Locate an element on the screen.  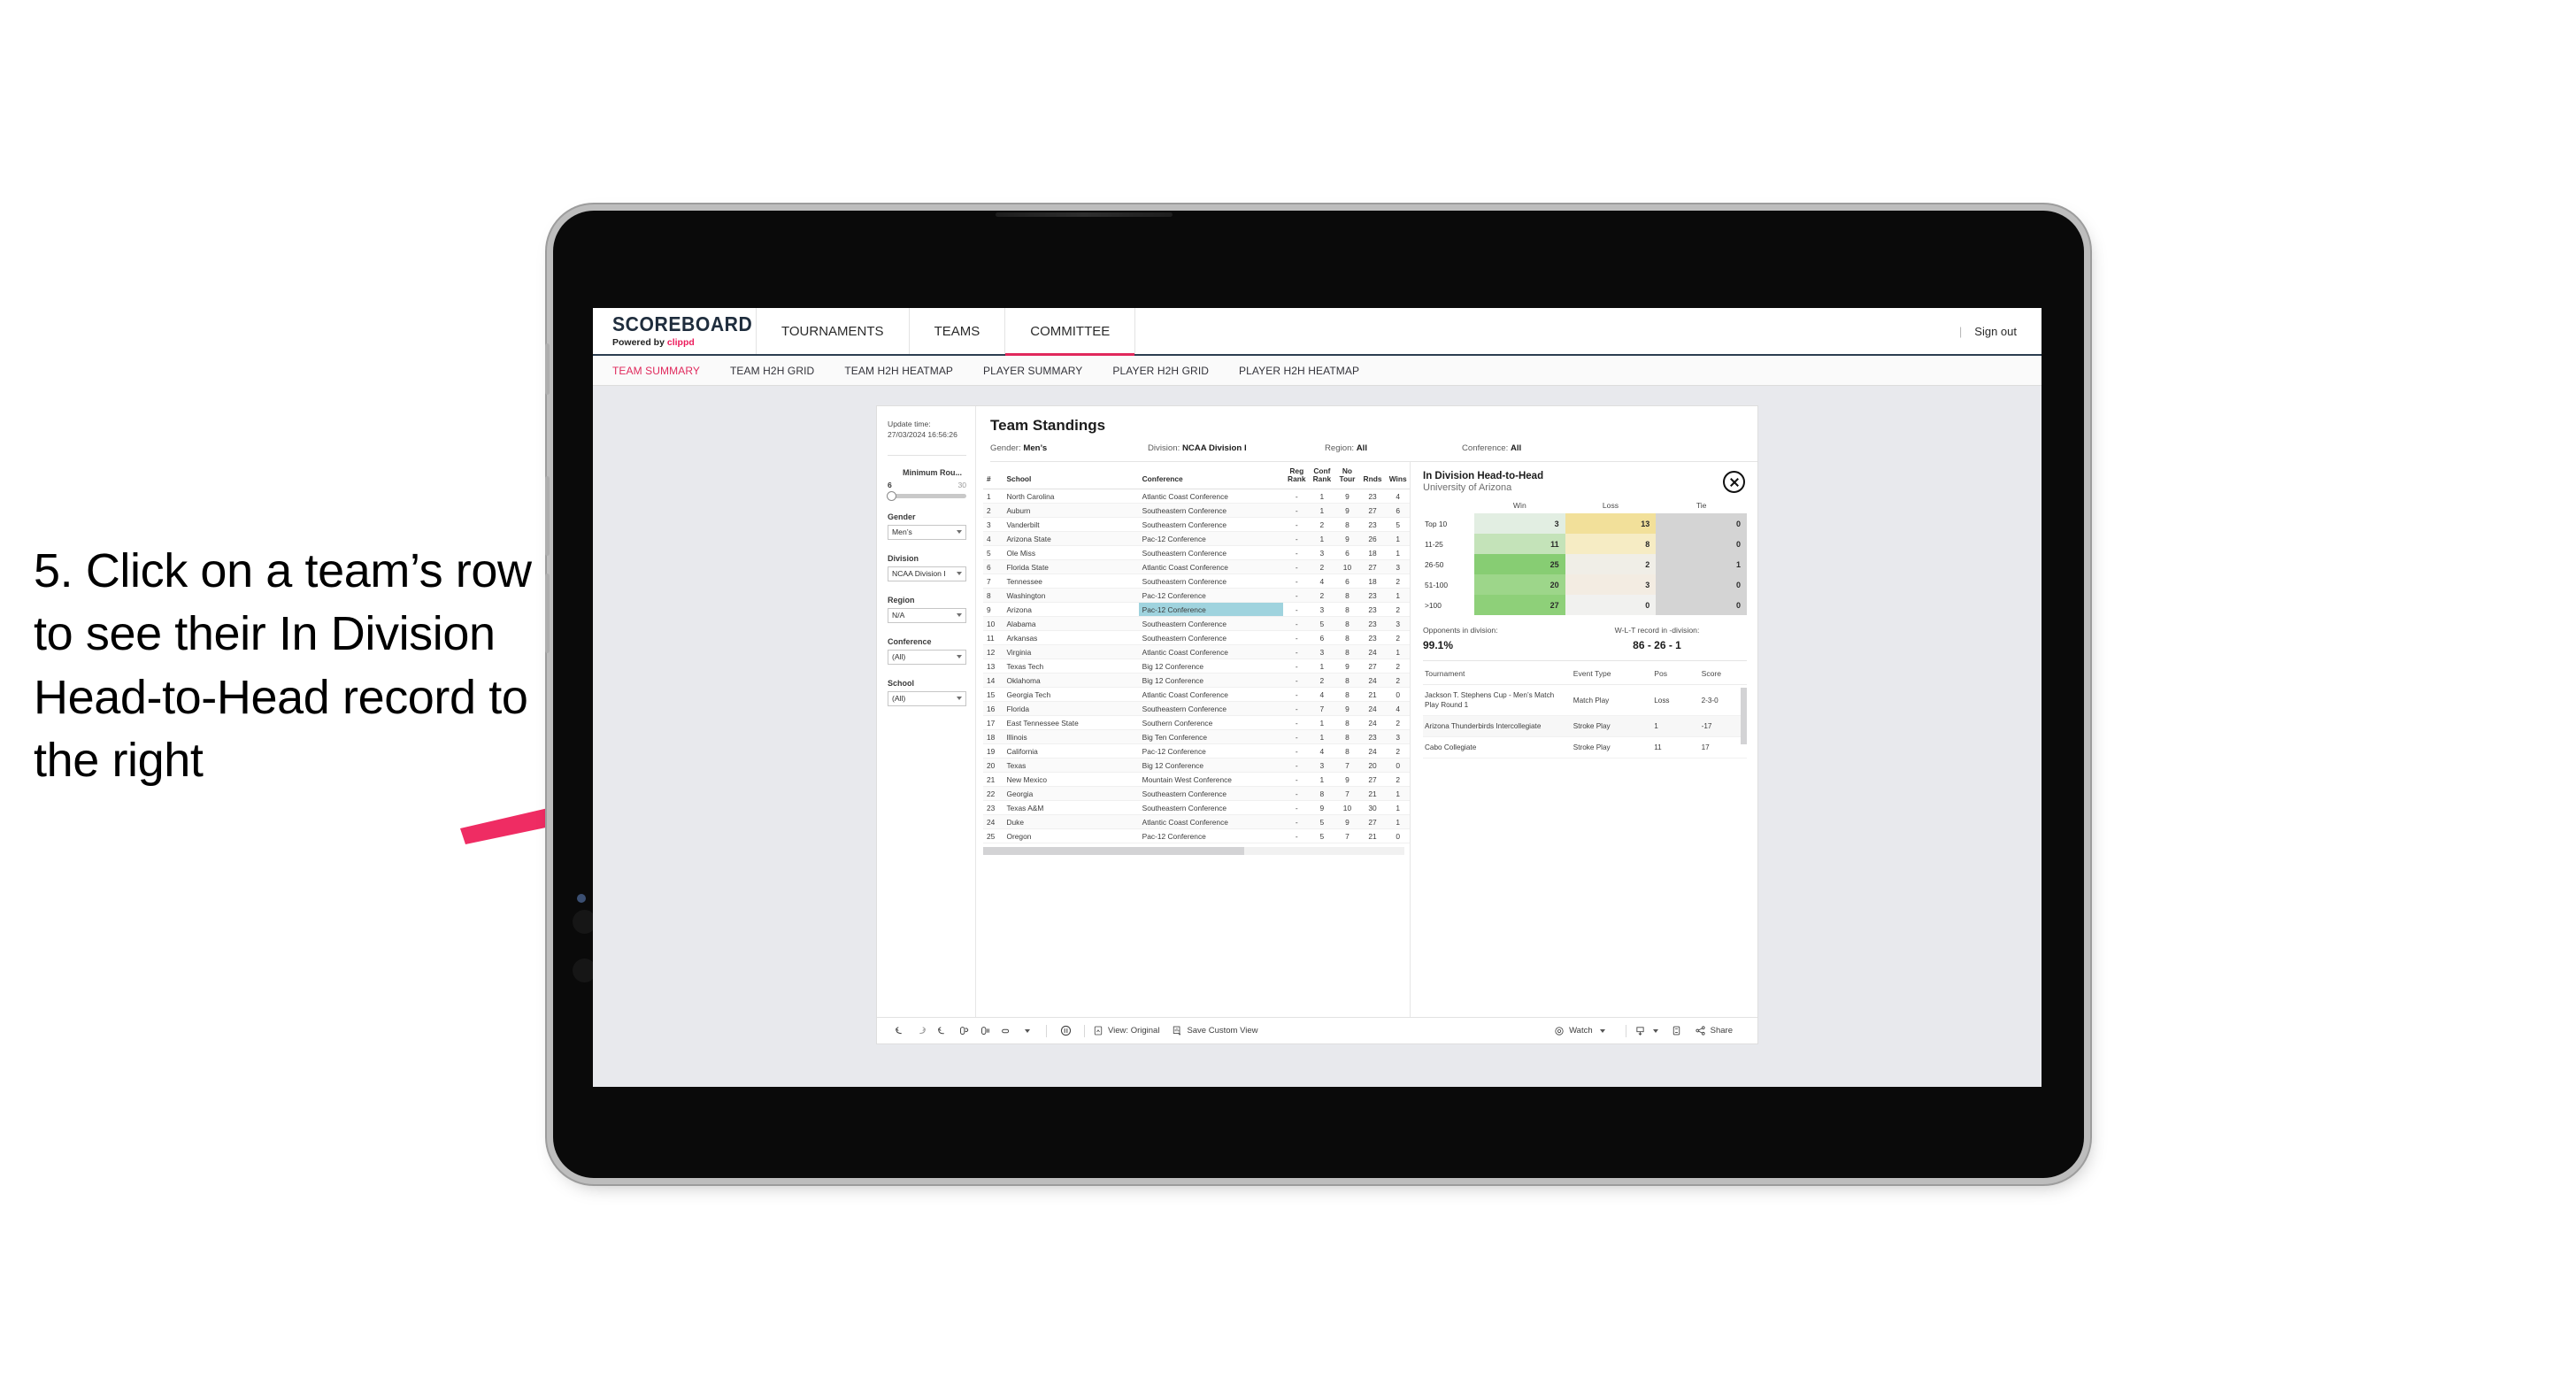
division-select: NCAA Division I is located at coordinates (927, 574).